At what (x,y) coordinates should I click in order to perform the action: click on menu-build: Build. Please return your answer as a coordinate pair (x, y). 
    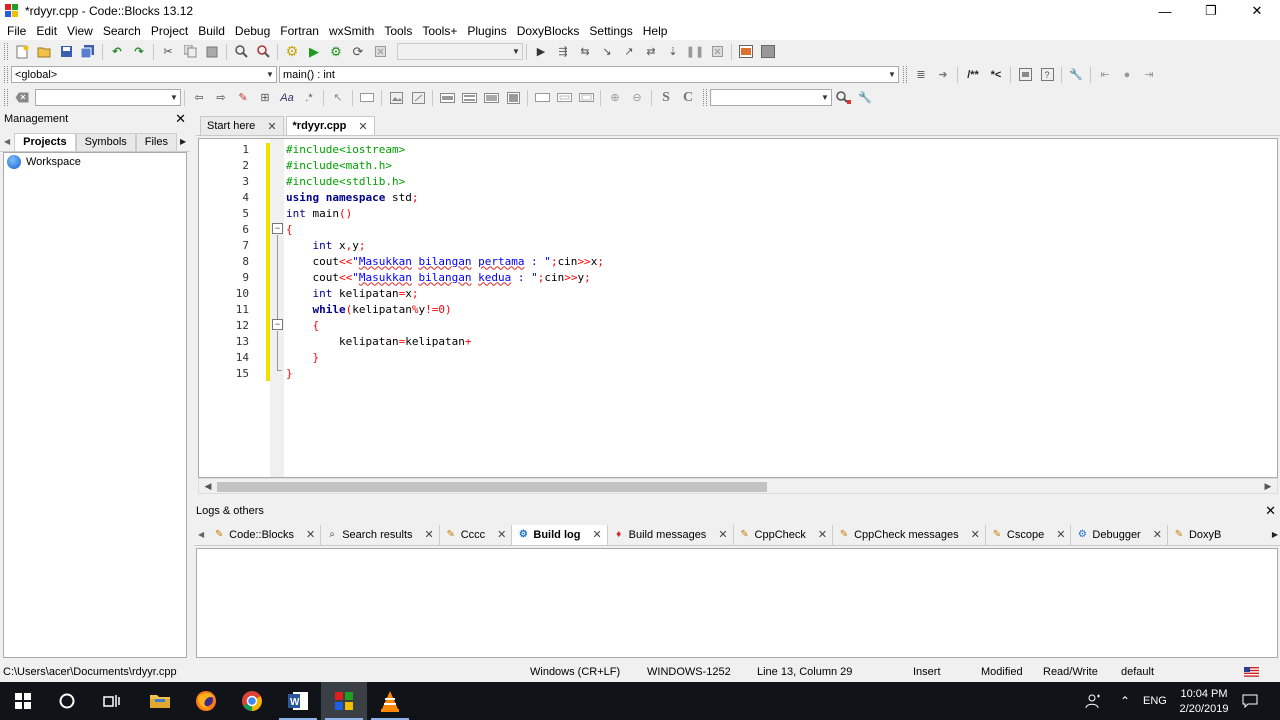
    Looking at the image, I should click on (211, 31).